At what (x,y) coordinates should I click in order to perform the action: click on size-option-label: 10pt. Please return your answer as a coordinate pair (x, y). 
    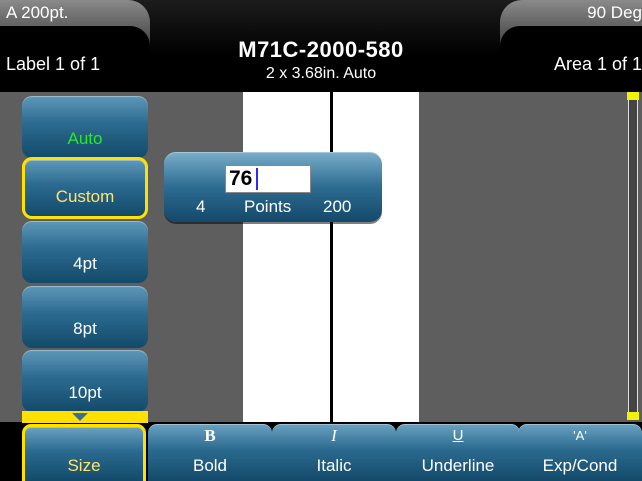
    Looking at the image, I should click on (85, 392).